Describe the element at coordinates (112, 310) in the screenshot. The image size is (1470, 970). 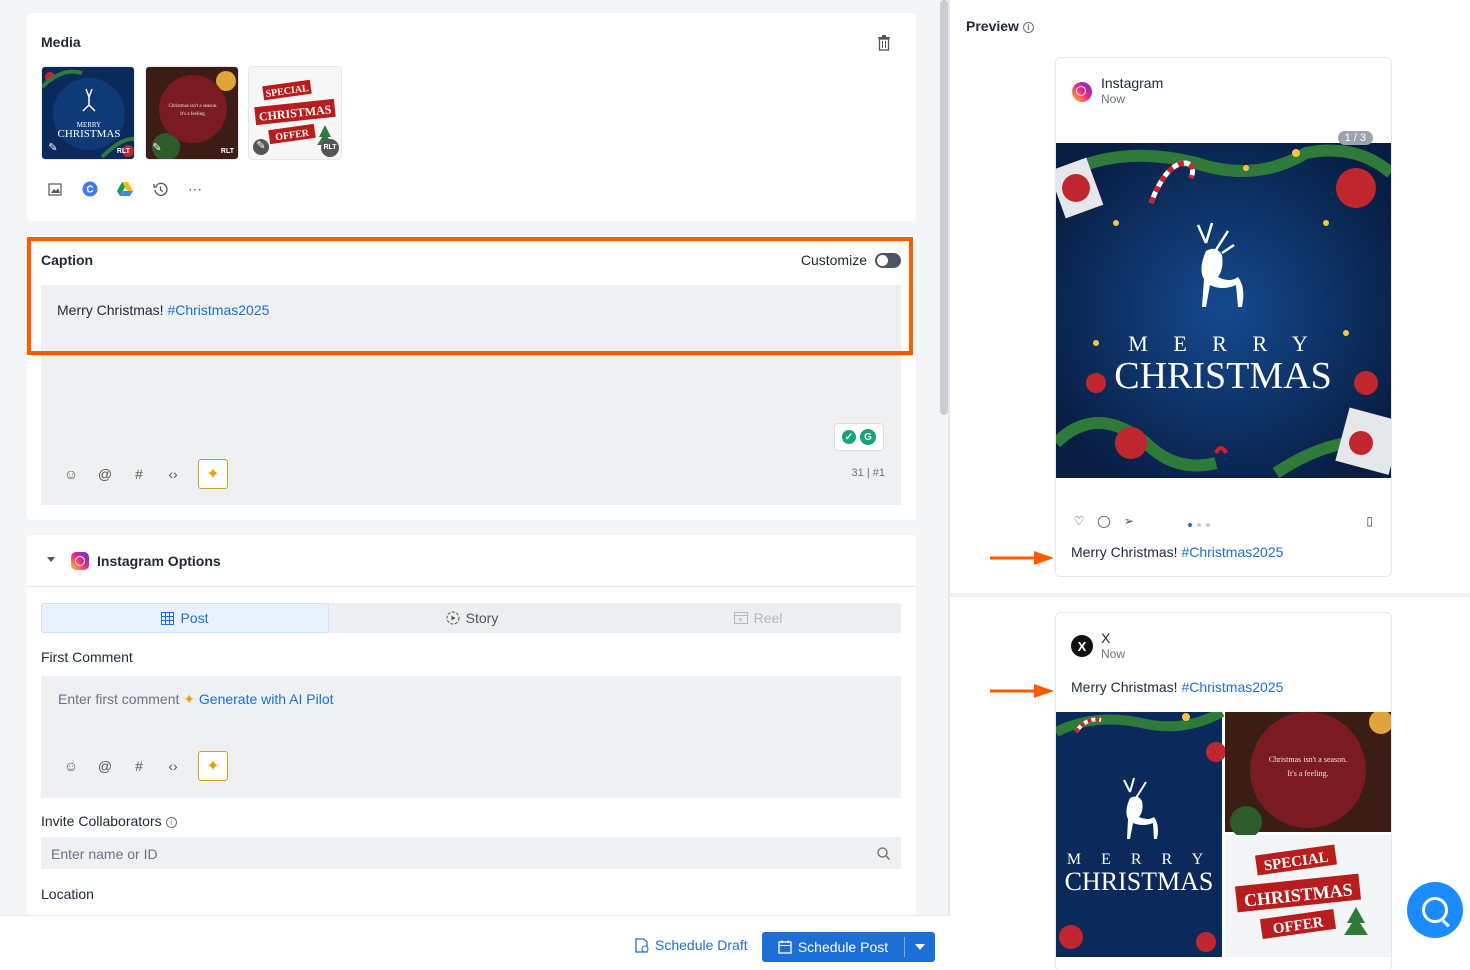
I see `caption-body: Merry Christmas!` at that location.